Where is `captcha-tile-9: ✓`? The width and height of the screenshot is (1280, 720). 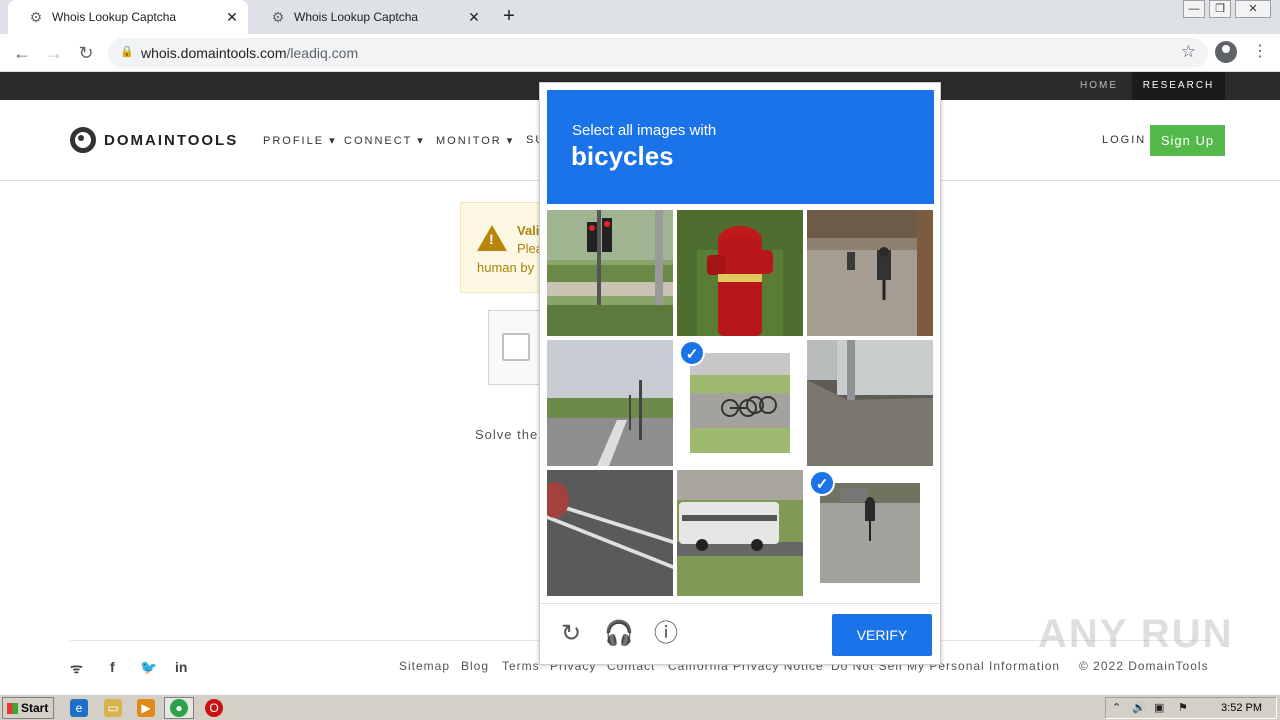
captcha-tile-9: ✓ is located at coordinates (870, 533).